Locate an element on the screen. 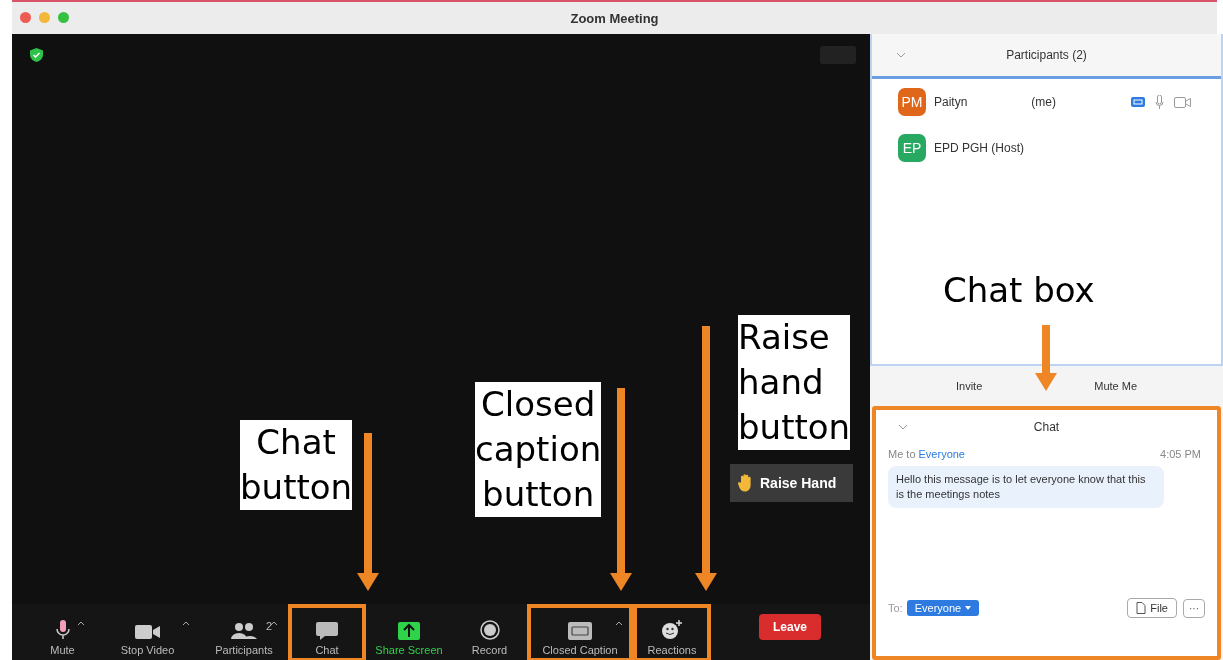  toolbar-button: Reactions is located at coordinates (672, 632).